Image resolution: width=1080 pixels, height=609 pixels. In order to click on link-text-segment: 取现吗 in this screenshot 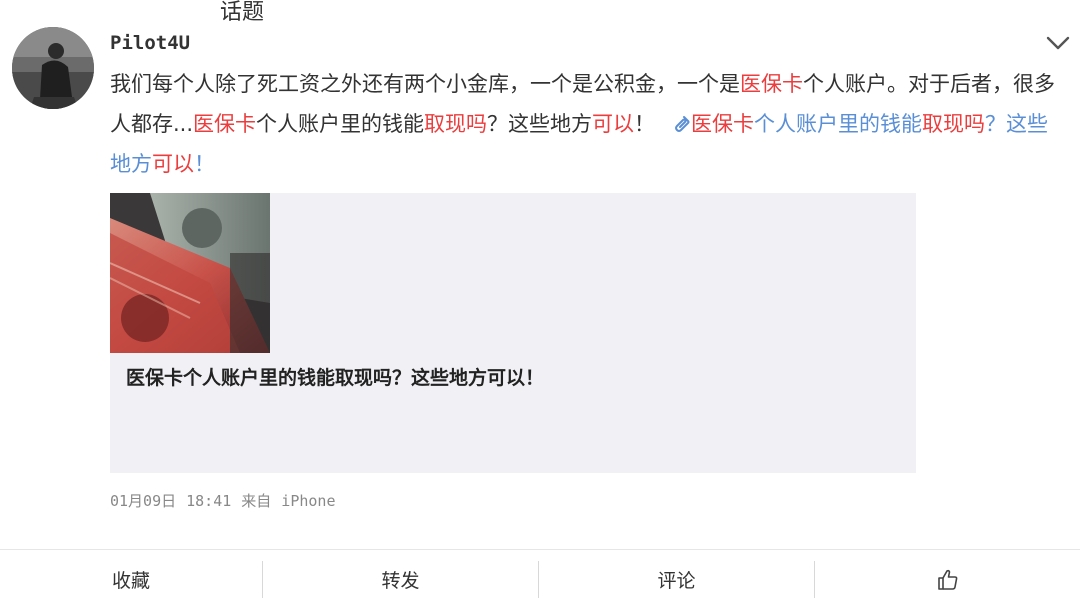, I will do `click(953, 124)`.